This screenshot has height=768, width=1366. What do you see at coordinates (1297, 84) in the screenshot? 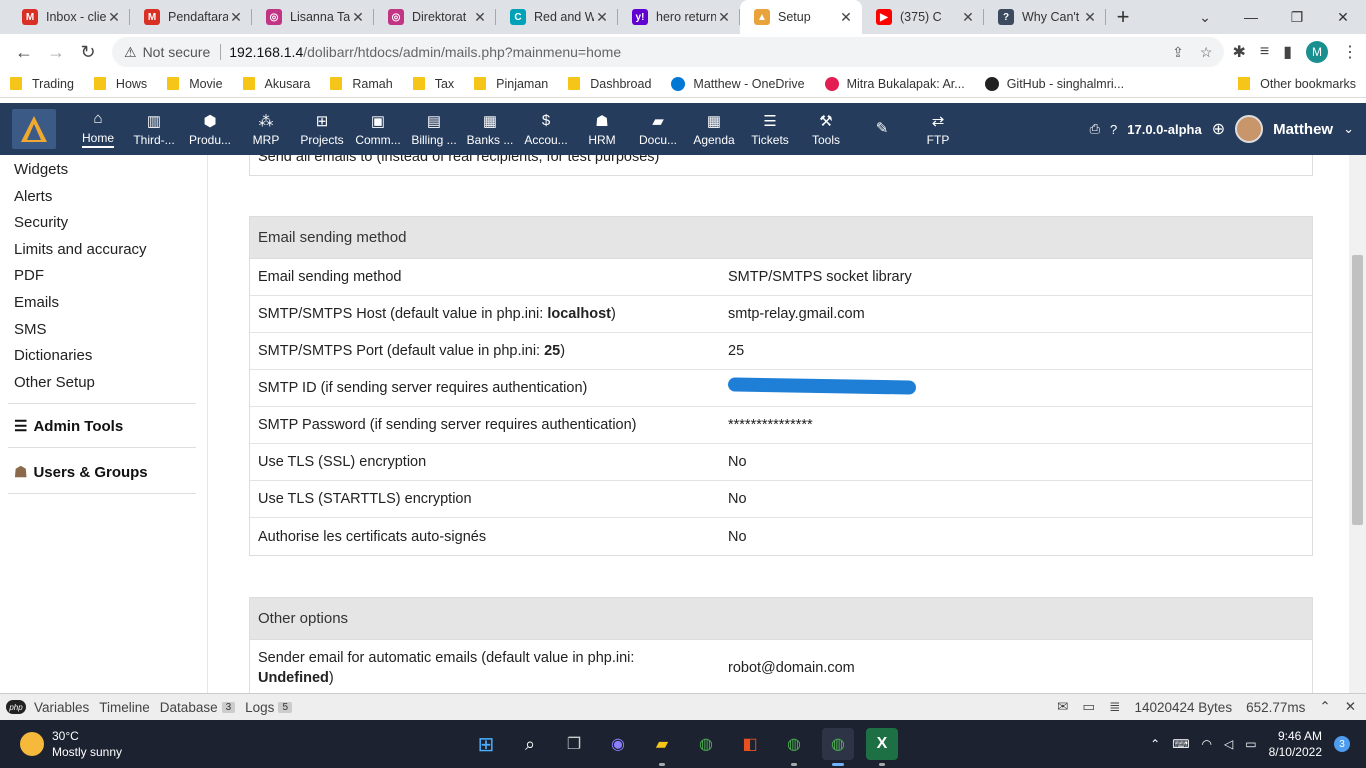
I see `other-bookmarks: Other bookmarks` at bounding box center [1297, 84].